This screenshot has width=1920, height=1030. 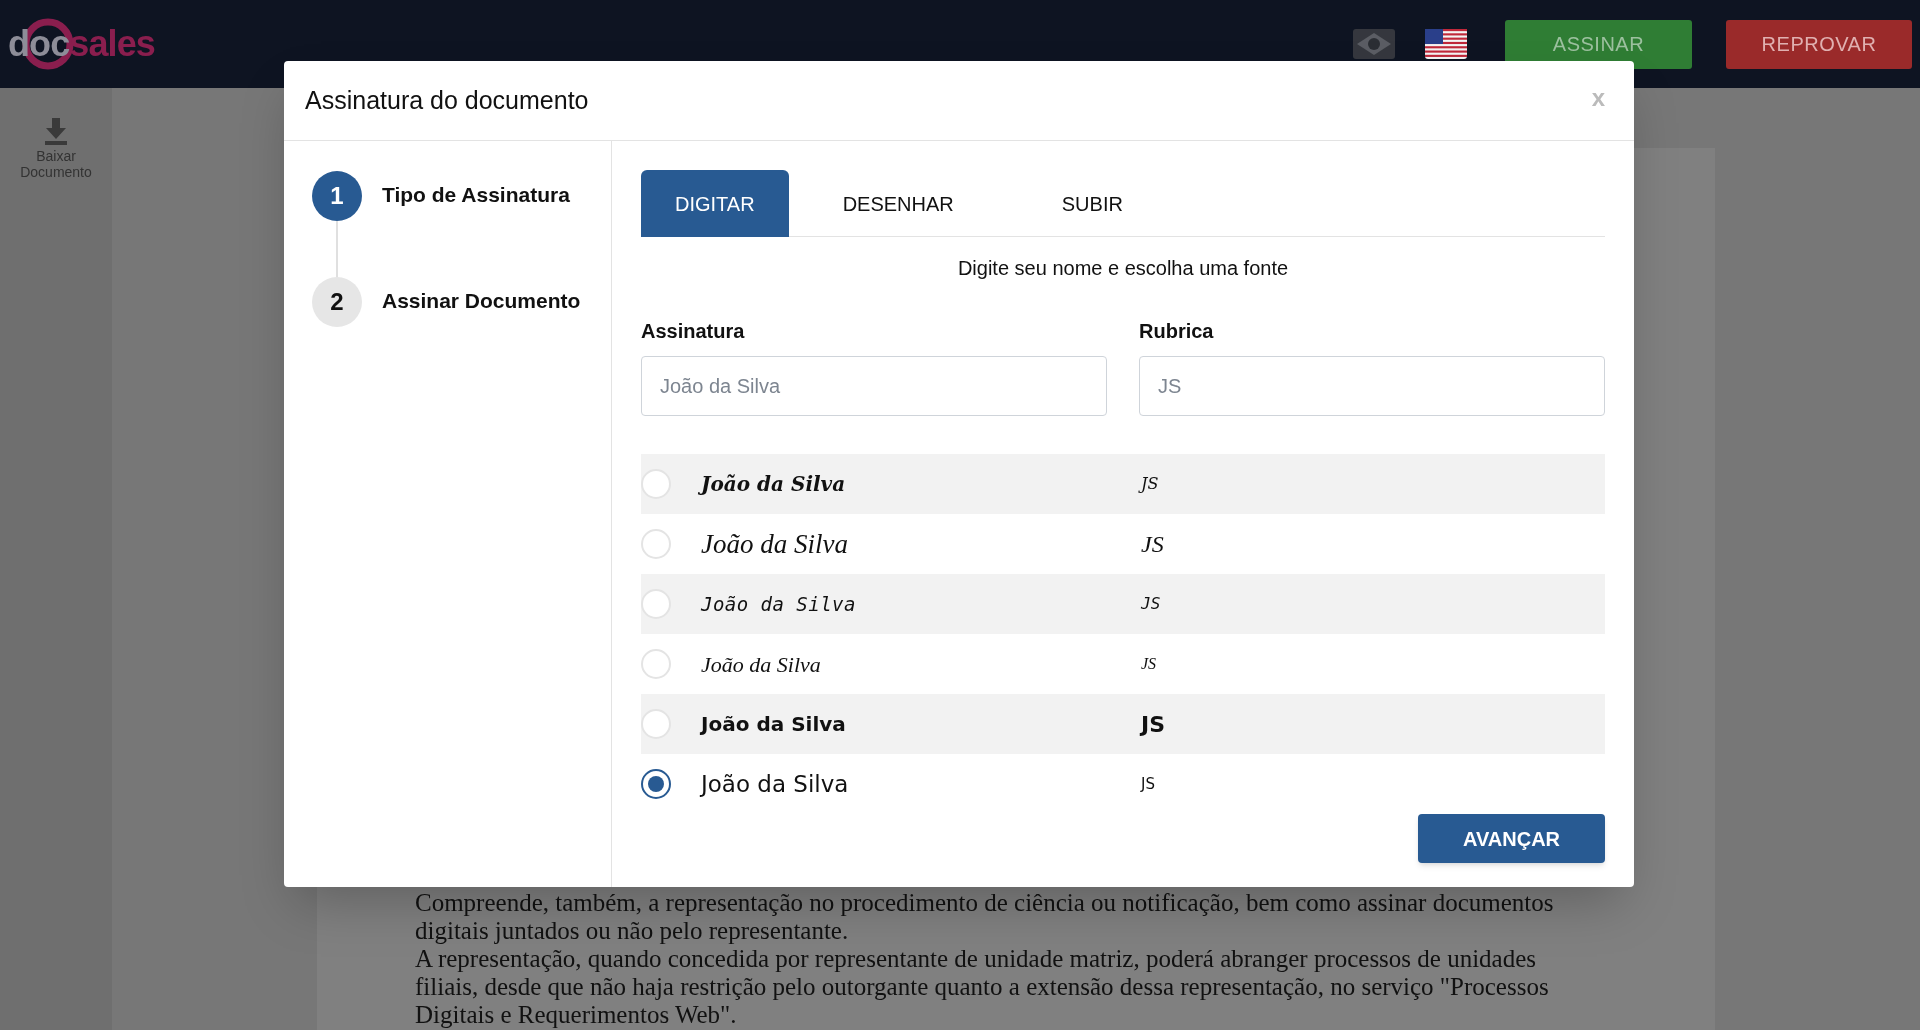 I want to click on flag-icon, so click(x=1446, y=44).